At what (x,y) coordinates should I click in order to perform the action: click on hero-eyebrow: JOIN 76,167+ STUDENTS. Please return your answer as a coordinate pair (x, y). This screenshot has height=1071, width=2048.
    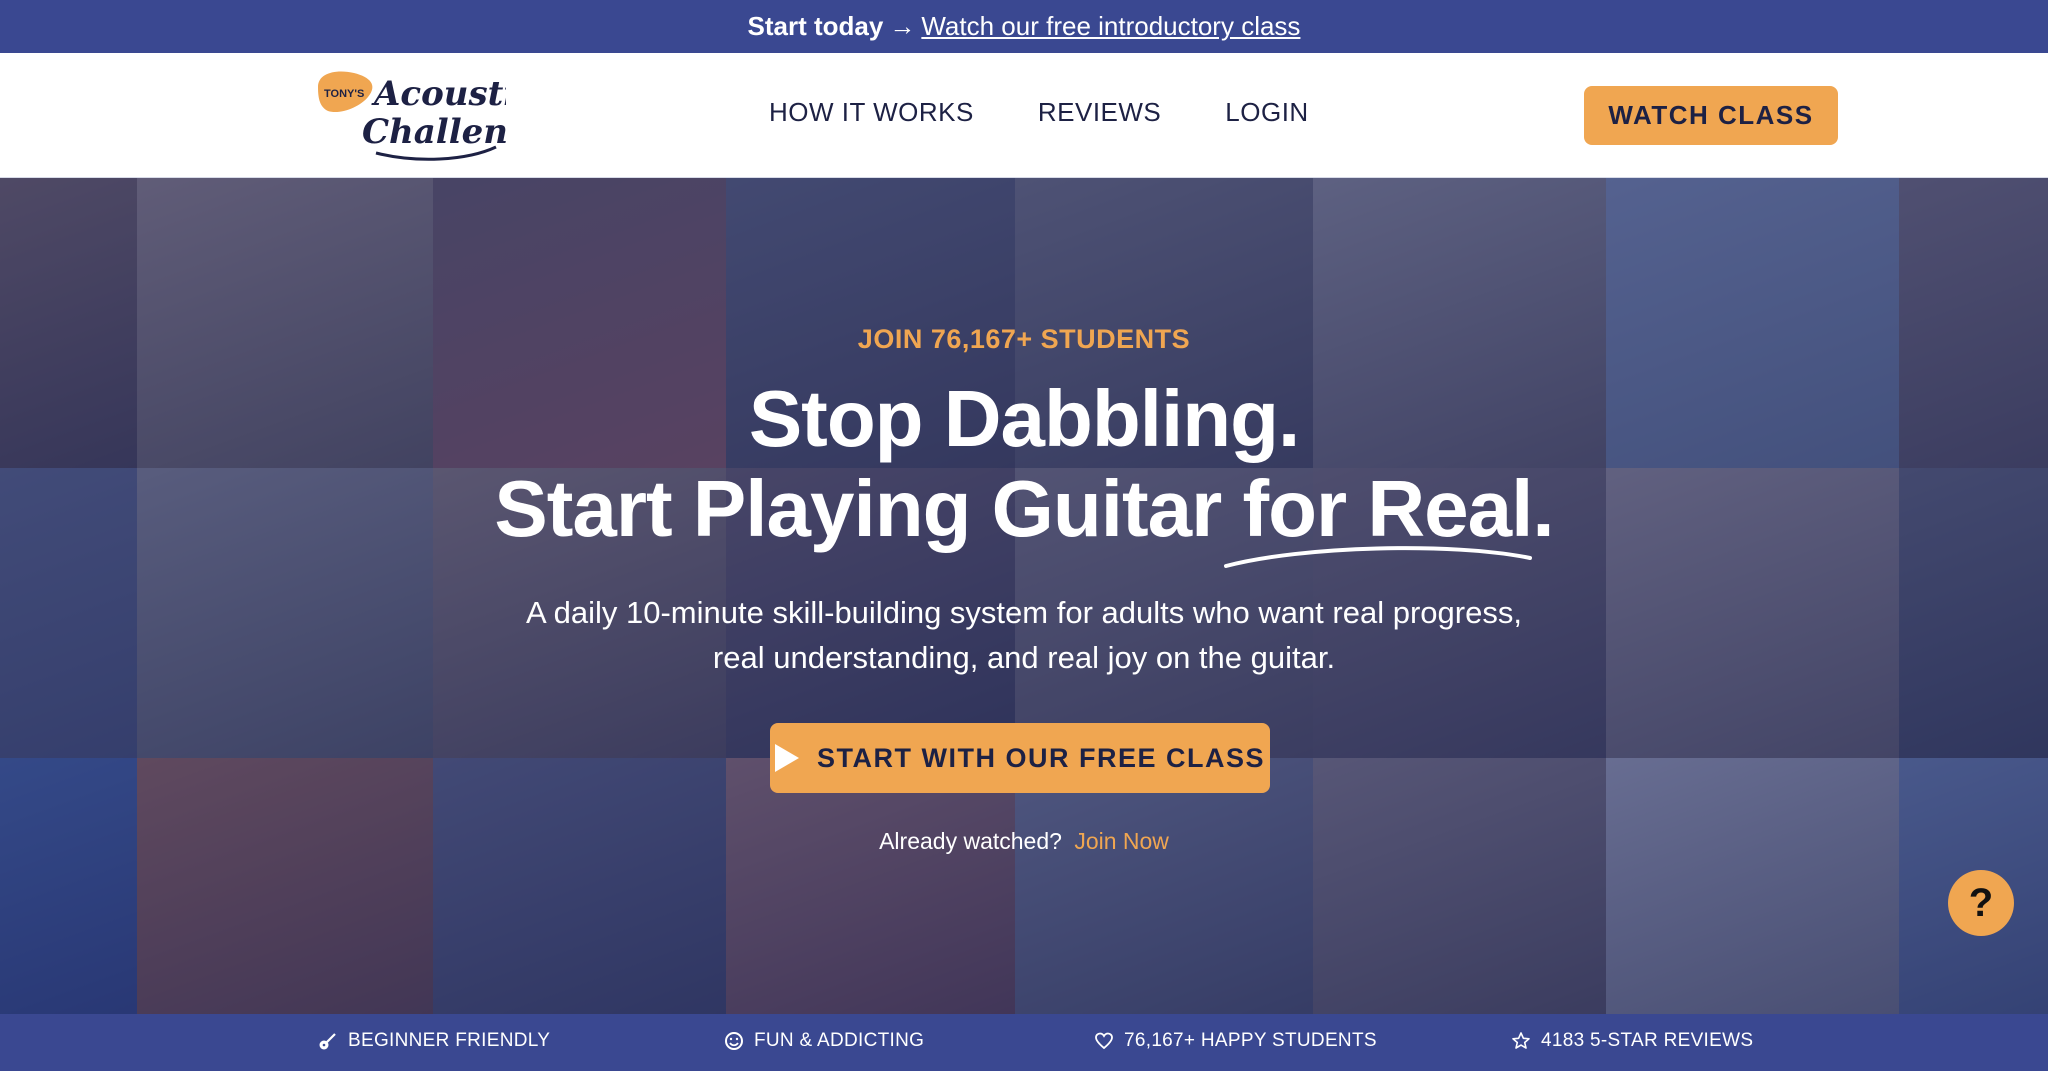
    Looking at the image, I should click on (1024, 339).